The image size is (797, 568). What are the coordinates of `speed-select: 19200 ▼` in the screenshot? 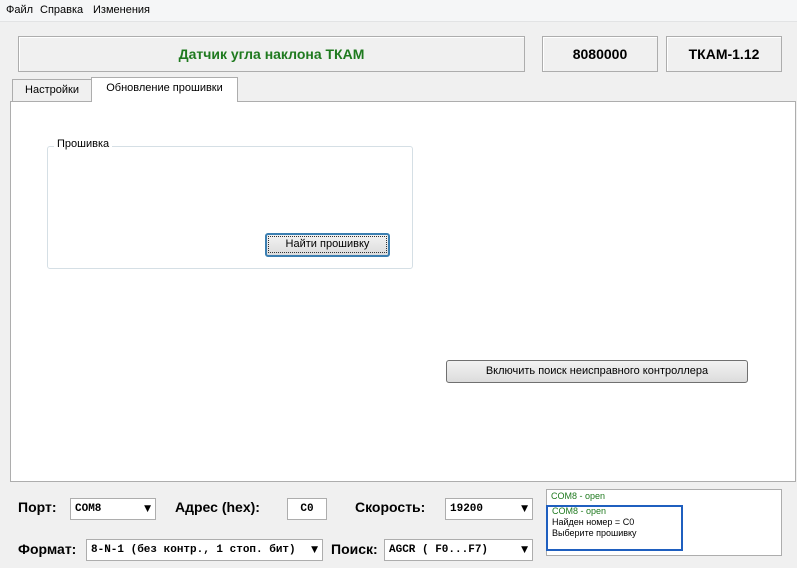 It's located at (489, 509).